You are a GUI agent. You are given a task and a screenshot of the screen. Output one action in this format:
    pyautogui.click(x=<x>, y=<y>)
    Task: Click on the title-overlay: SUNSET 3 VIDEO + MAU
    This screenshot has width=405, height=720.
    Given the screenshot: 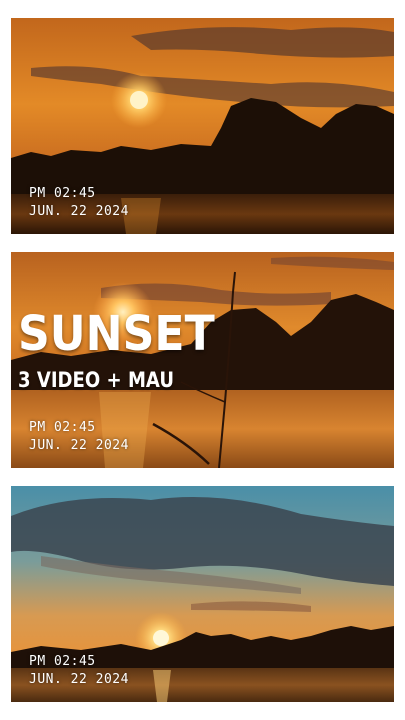 What is the action you would take?
    pyautogui.click(x=125, y=351)
    